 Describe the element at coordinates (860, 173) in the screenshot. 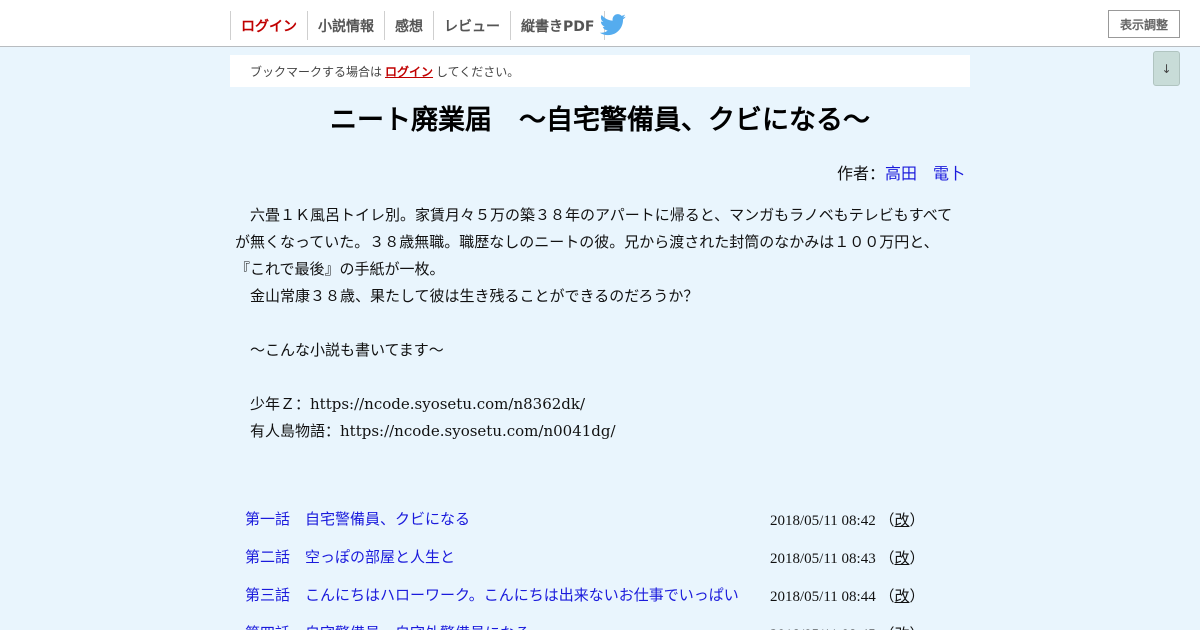

I see `author-label: 作者：` at that location.